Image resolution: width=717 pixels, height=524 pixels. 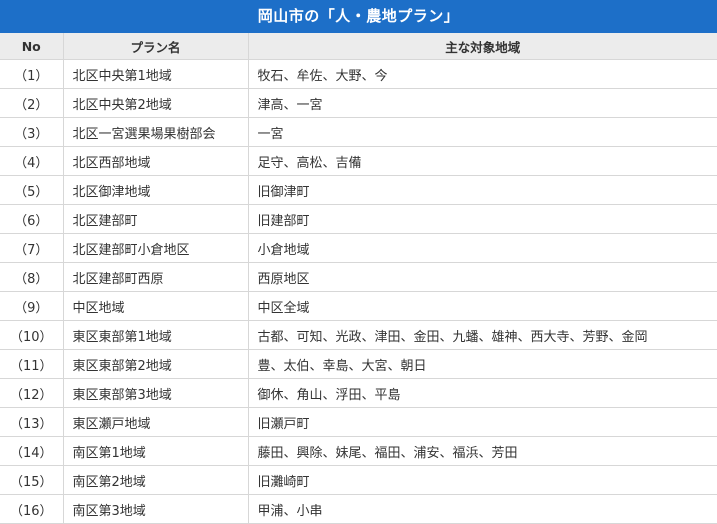 What do you see at coordinates (482, 509) in the screenshot?
I see `target-area-cell: 甲浦、小串` at bounding box center [482, 509].